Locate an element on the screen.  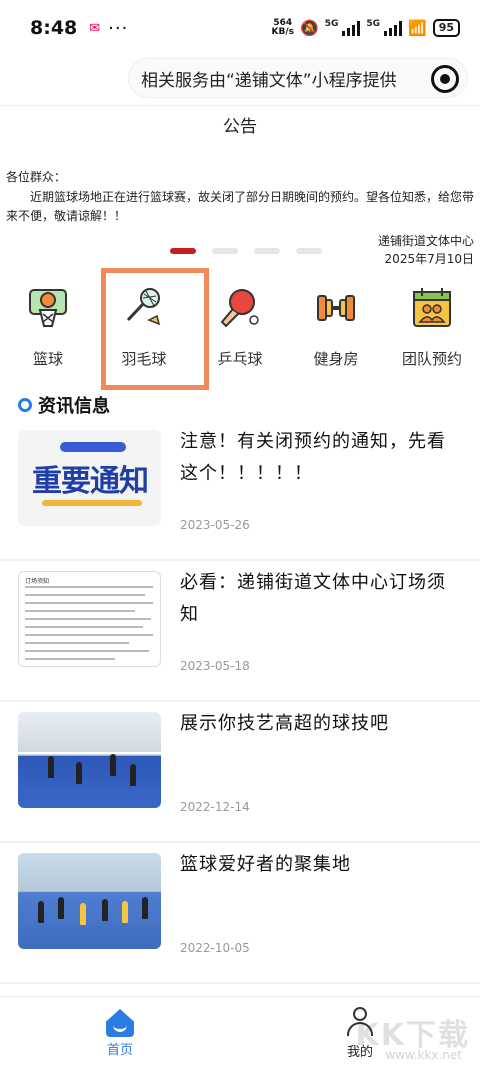
team-calendar-icon is located at coordinates (432, 307).